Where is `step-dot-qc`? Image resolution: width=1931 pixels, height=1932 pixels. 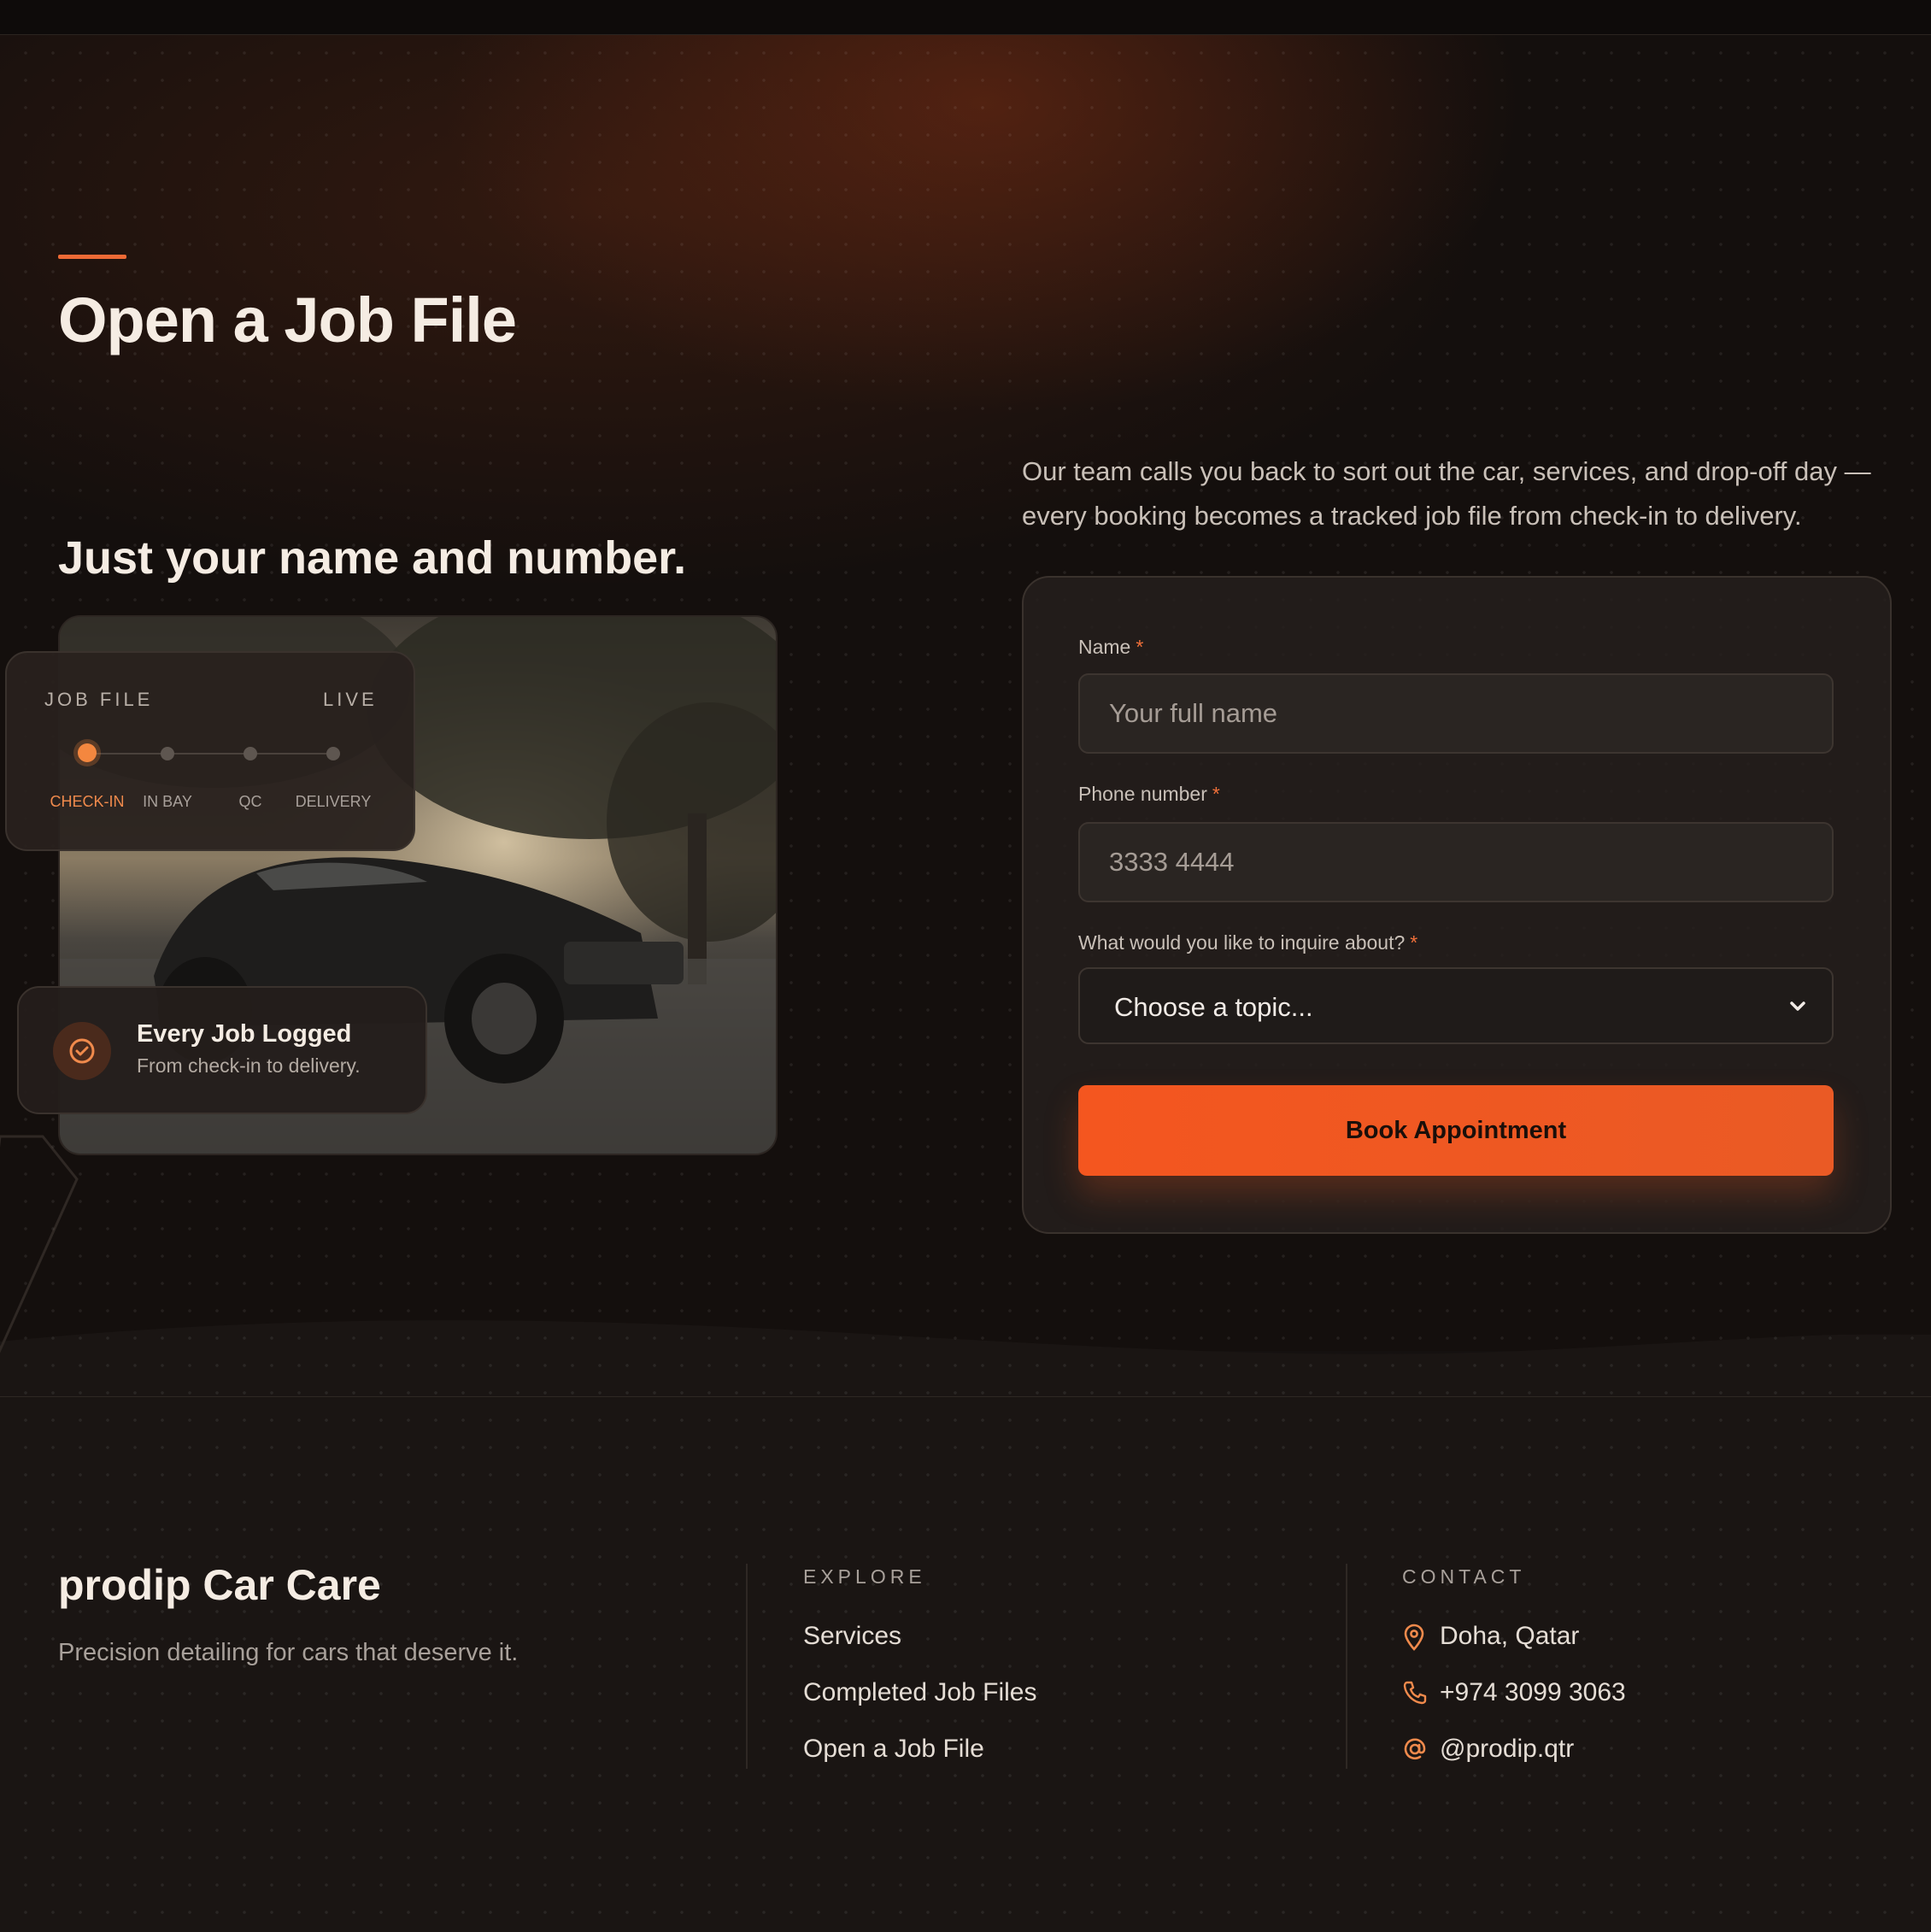 step-dot-qc is located at coordinates (250, 753).